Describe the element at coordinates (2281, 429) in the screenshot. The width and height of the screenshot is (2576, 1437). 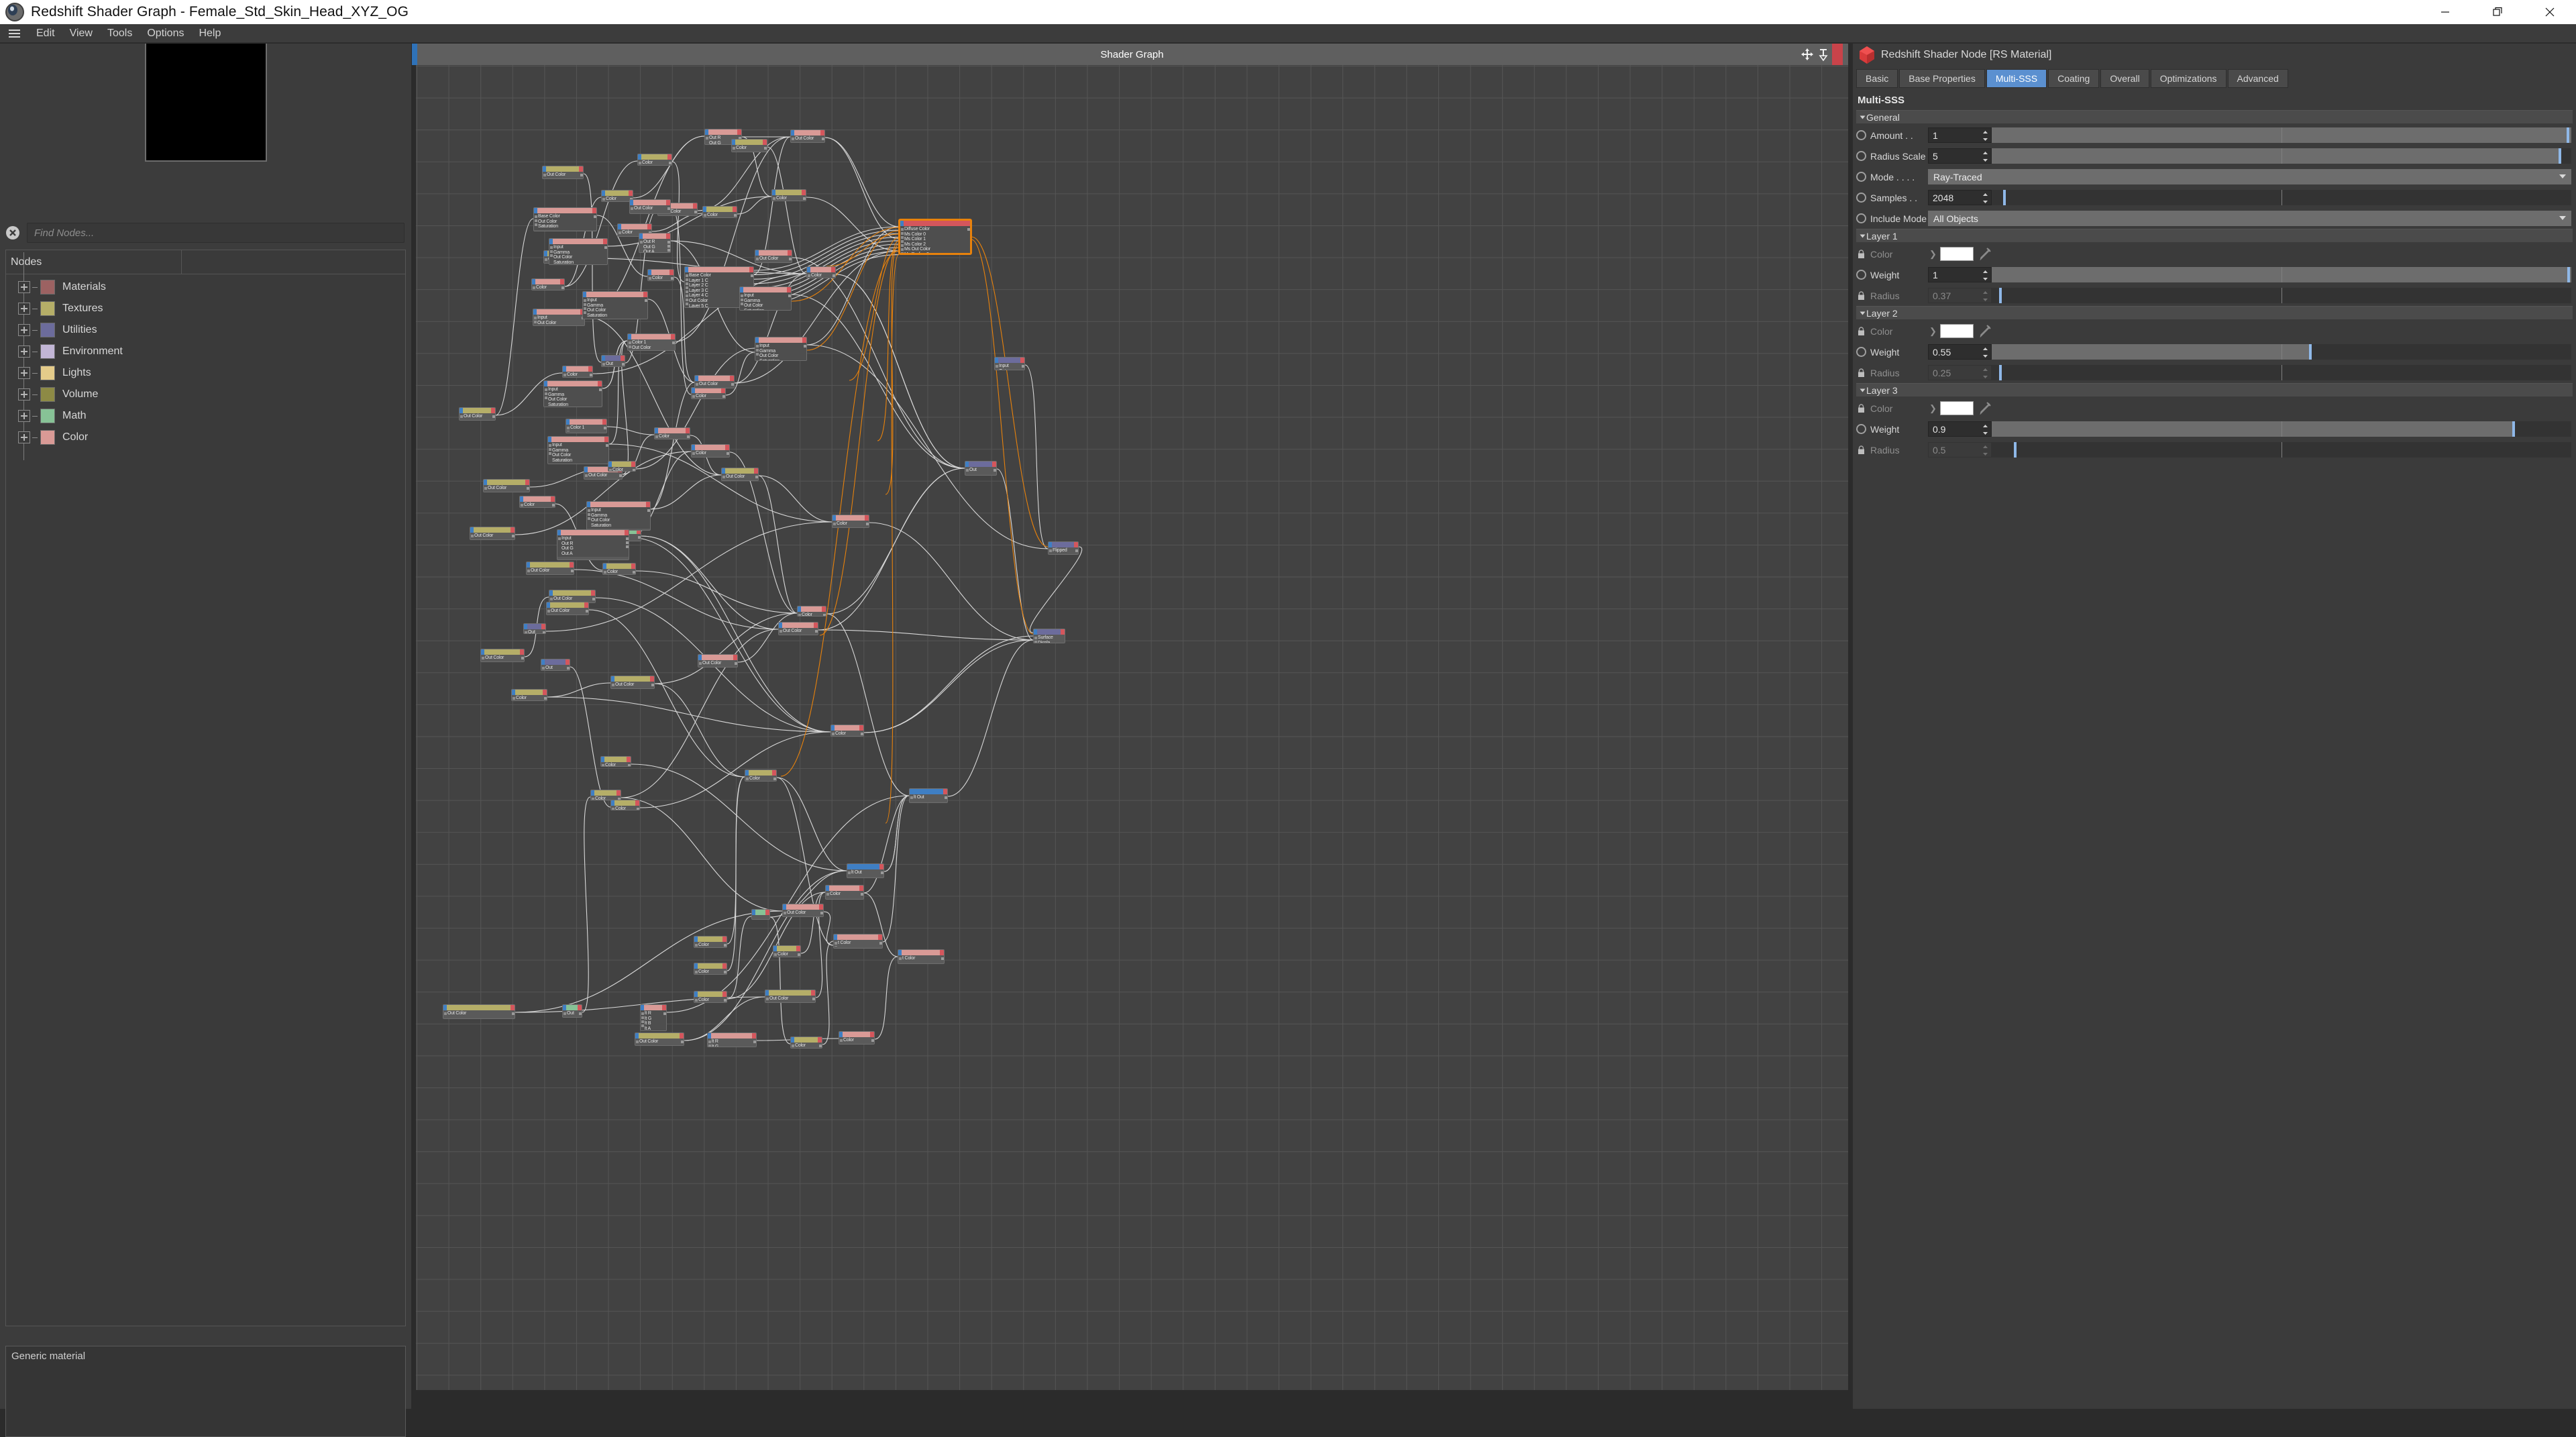
I see `slider-layer-3-weight` at that location.